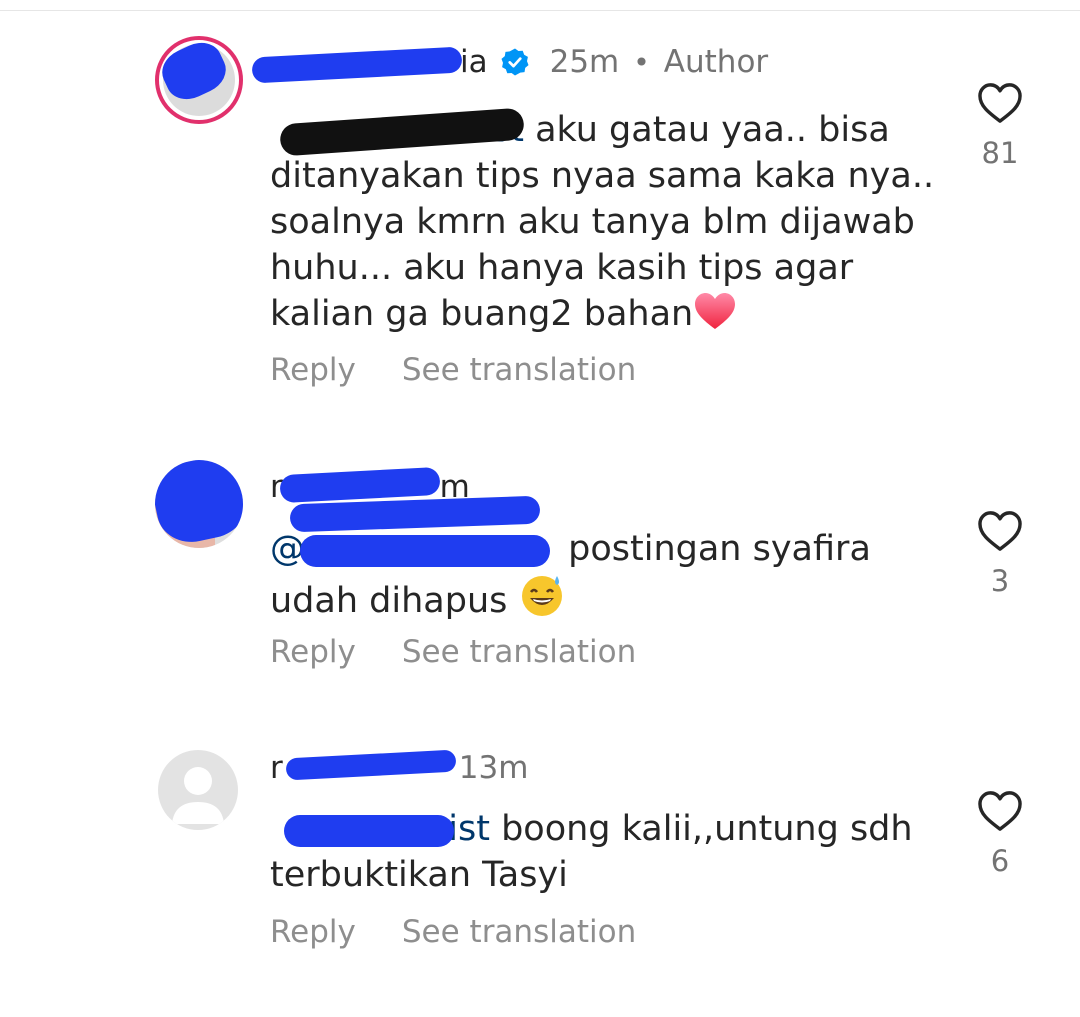 The width and height of the screenshot is (1080, 1017). What do you see at coordinates (1000, 554) in the screenshot?
I see `like-section: 3` at bounding box center [1000, 554].